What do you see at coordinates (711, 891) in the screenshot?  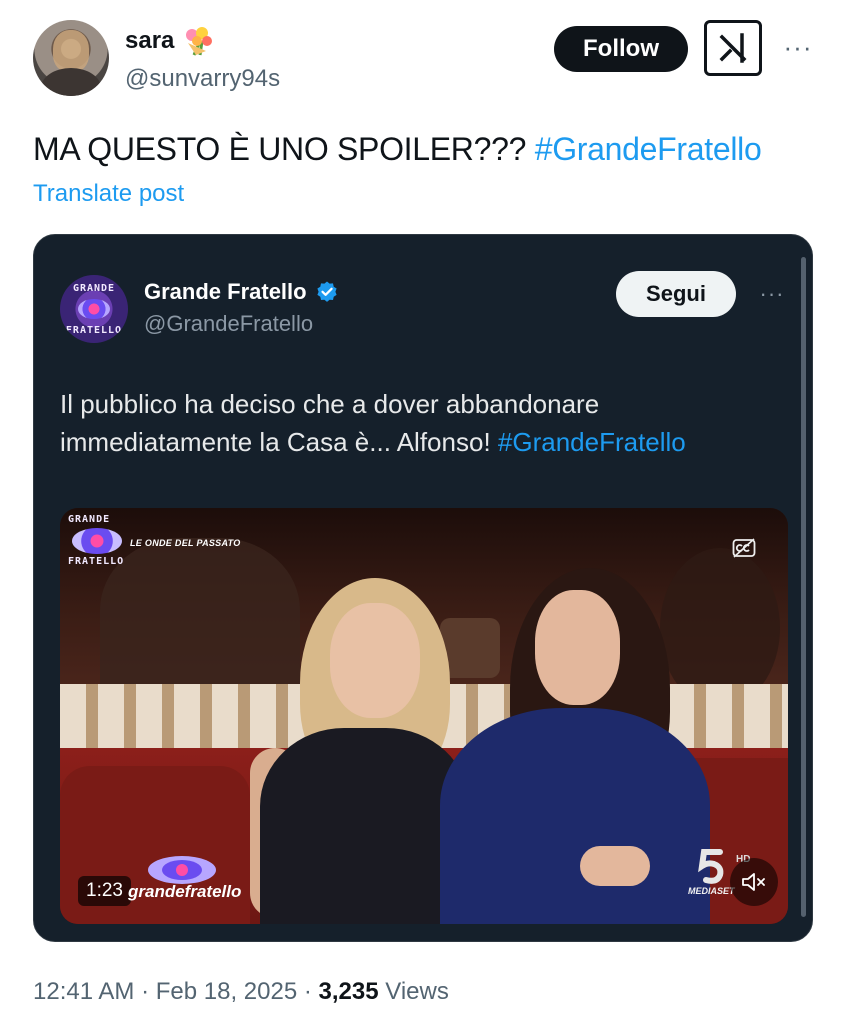 I see `channel-name: MEDIASET` at bounding box center [711, 891].